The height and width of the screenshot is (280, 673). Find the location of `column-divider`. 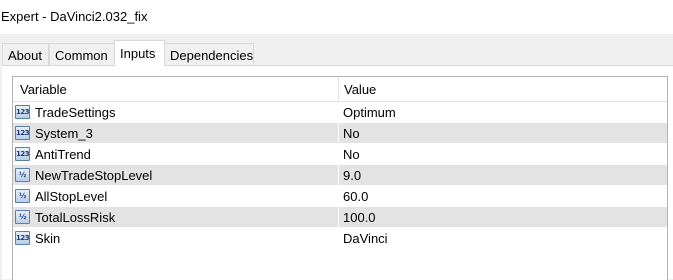

column-divider is located at coordinates (338, 89).